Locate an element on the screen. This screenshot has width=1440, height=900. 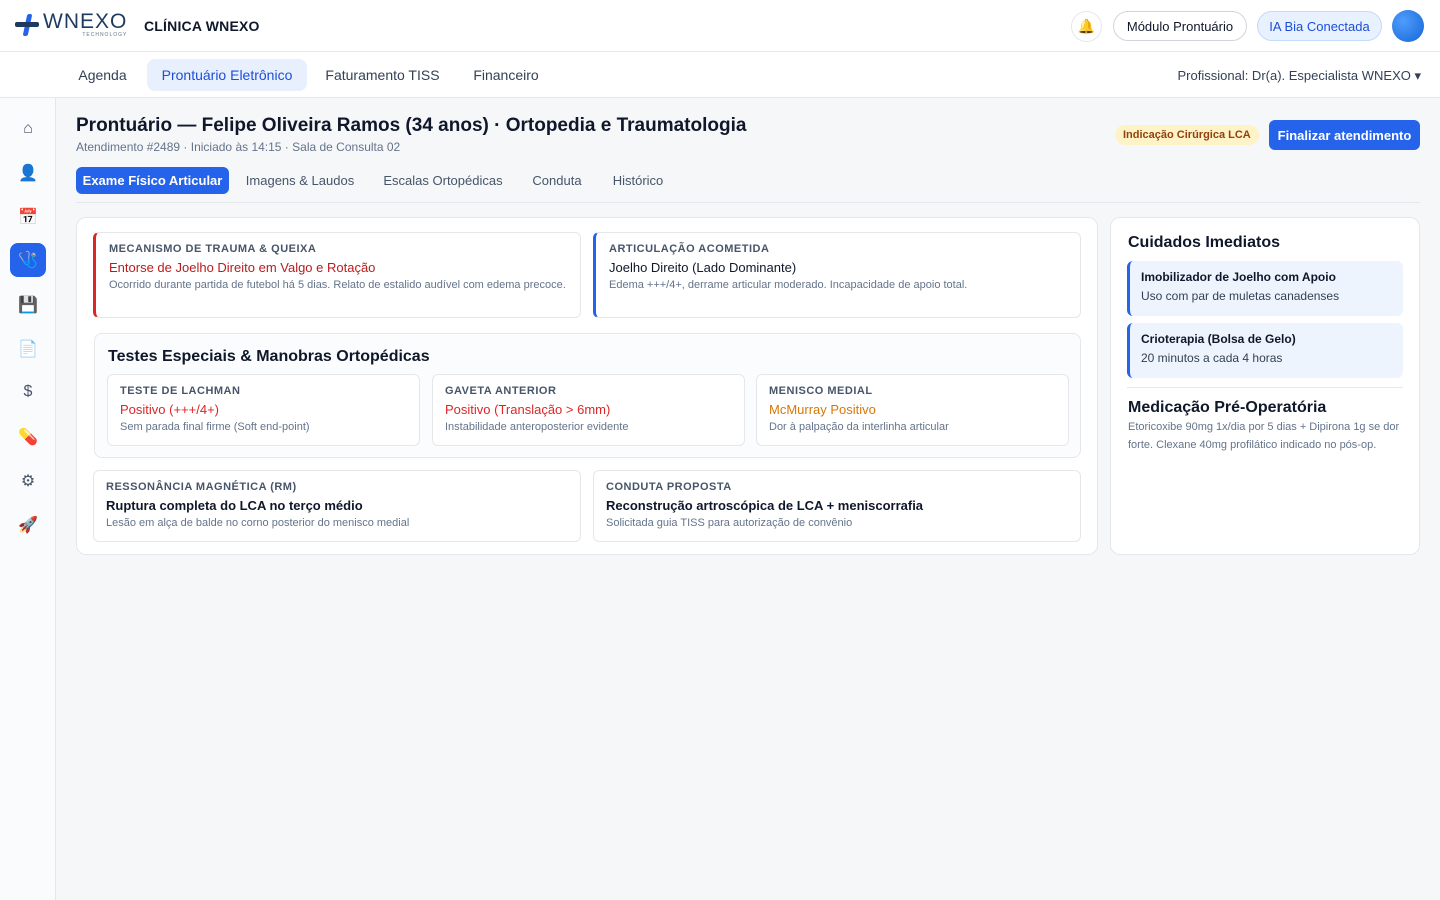
tab-exame-fisico: Exame Físico Articular is located at coordinates (152, 180).